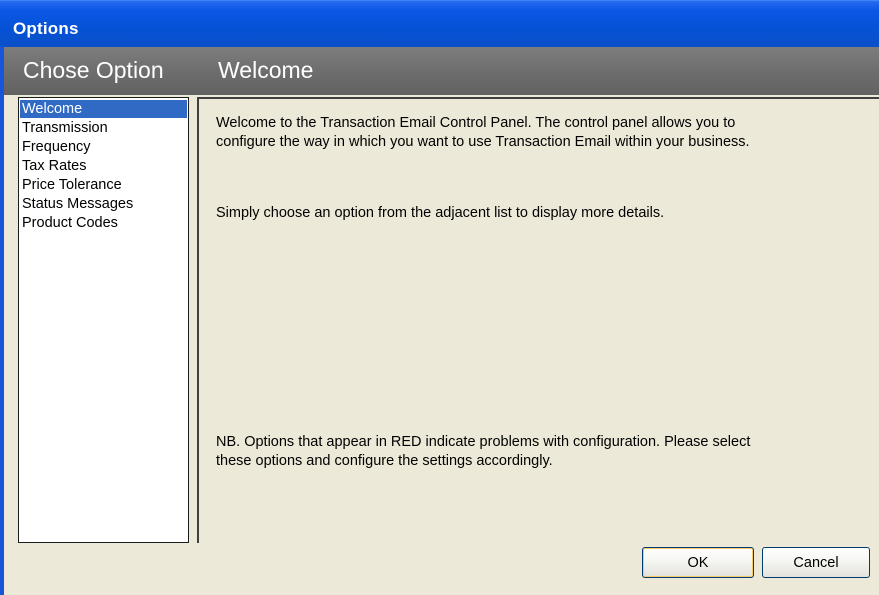  I want to click on ok-button: OK, so click(698, 562).